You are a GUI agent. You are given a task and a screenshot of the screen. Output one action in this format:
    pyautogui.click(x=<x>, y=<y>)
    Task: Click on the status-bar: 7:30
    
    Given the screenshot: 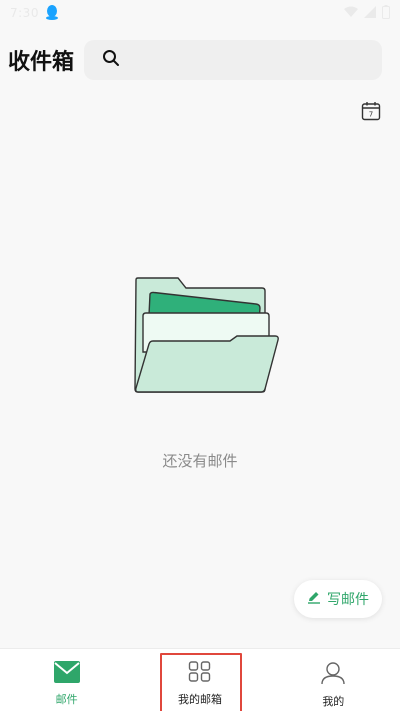 What is the action you would take?
    pyautogui.click(x=200, y=13)
    